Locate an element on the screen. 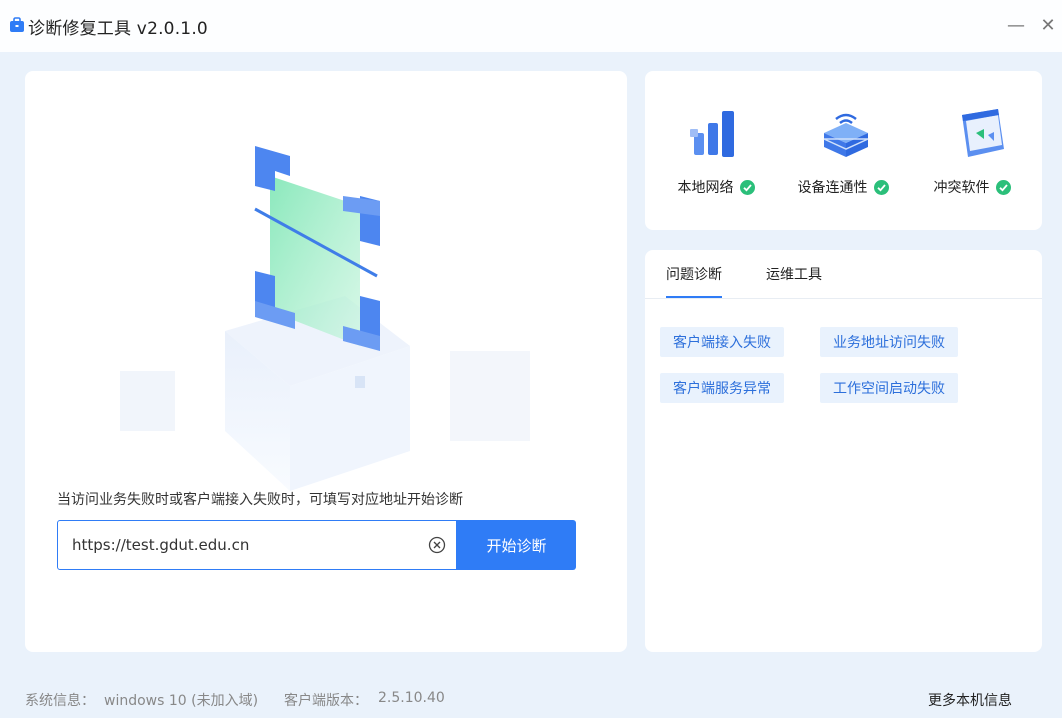  window-title: 诊断修复工具 v2.0.1.0 is located at coordinates (118, 29).